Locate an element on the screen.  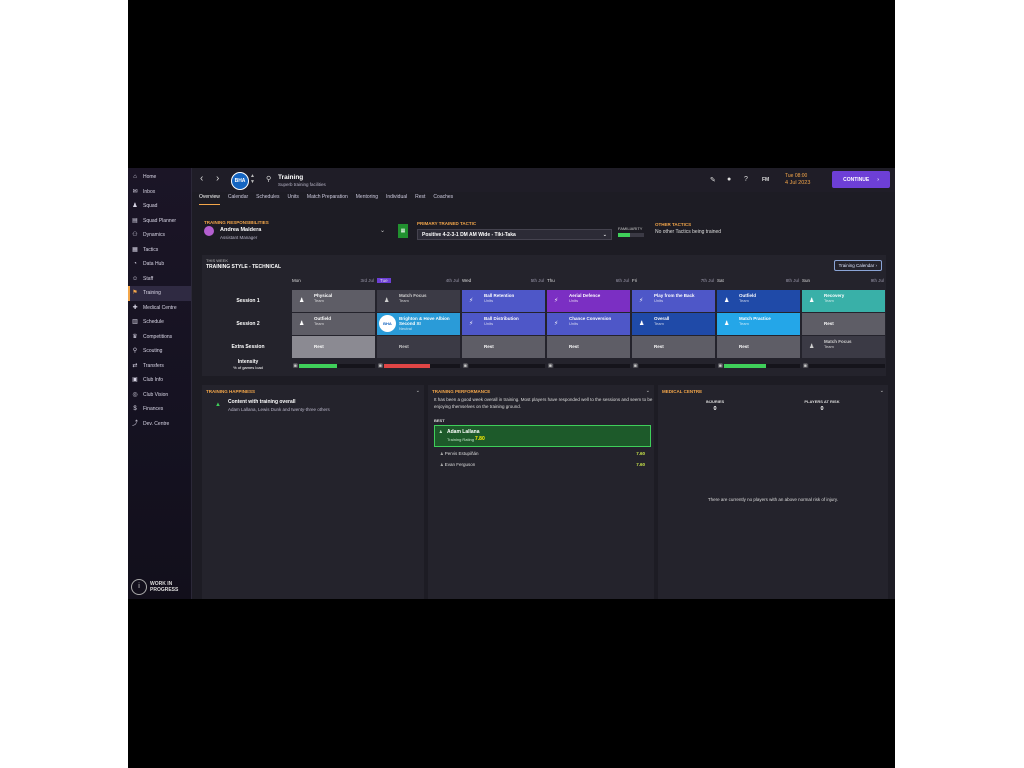
sidebar-item-data-hub: ◔ Data Hub is located at coordinates (159, 264).